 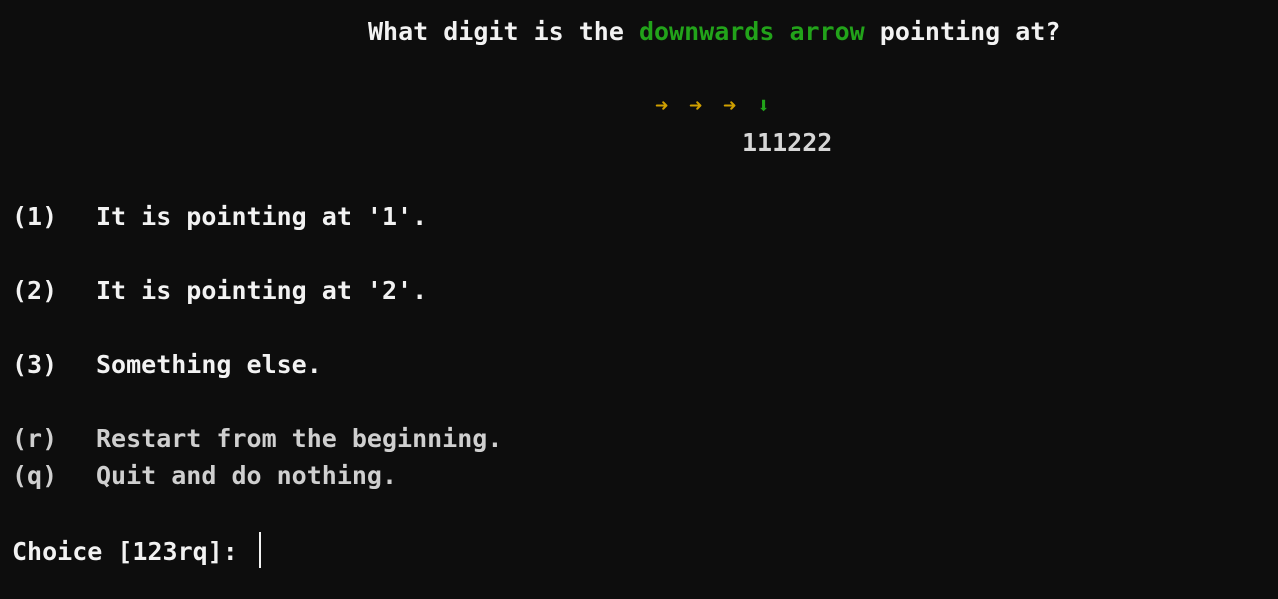 I want to click on option-label: Quit and do nothing., so click(x=247, y=475).